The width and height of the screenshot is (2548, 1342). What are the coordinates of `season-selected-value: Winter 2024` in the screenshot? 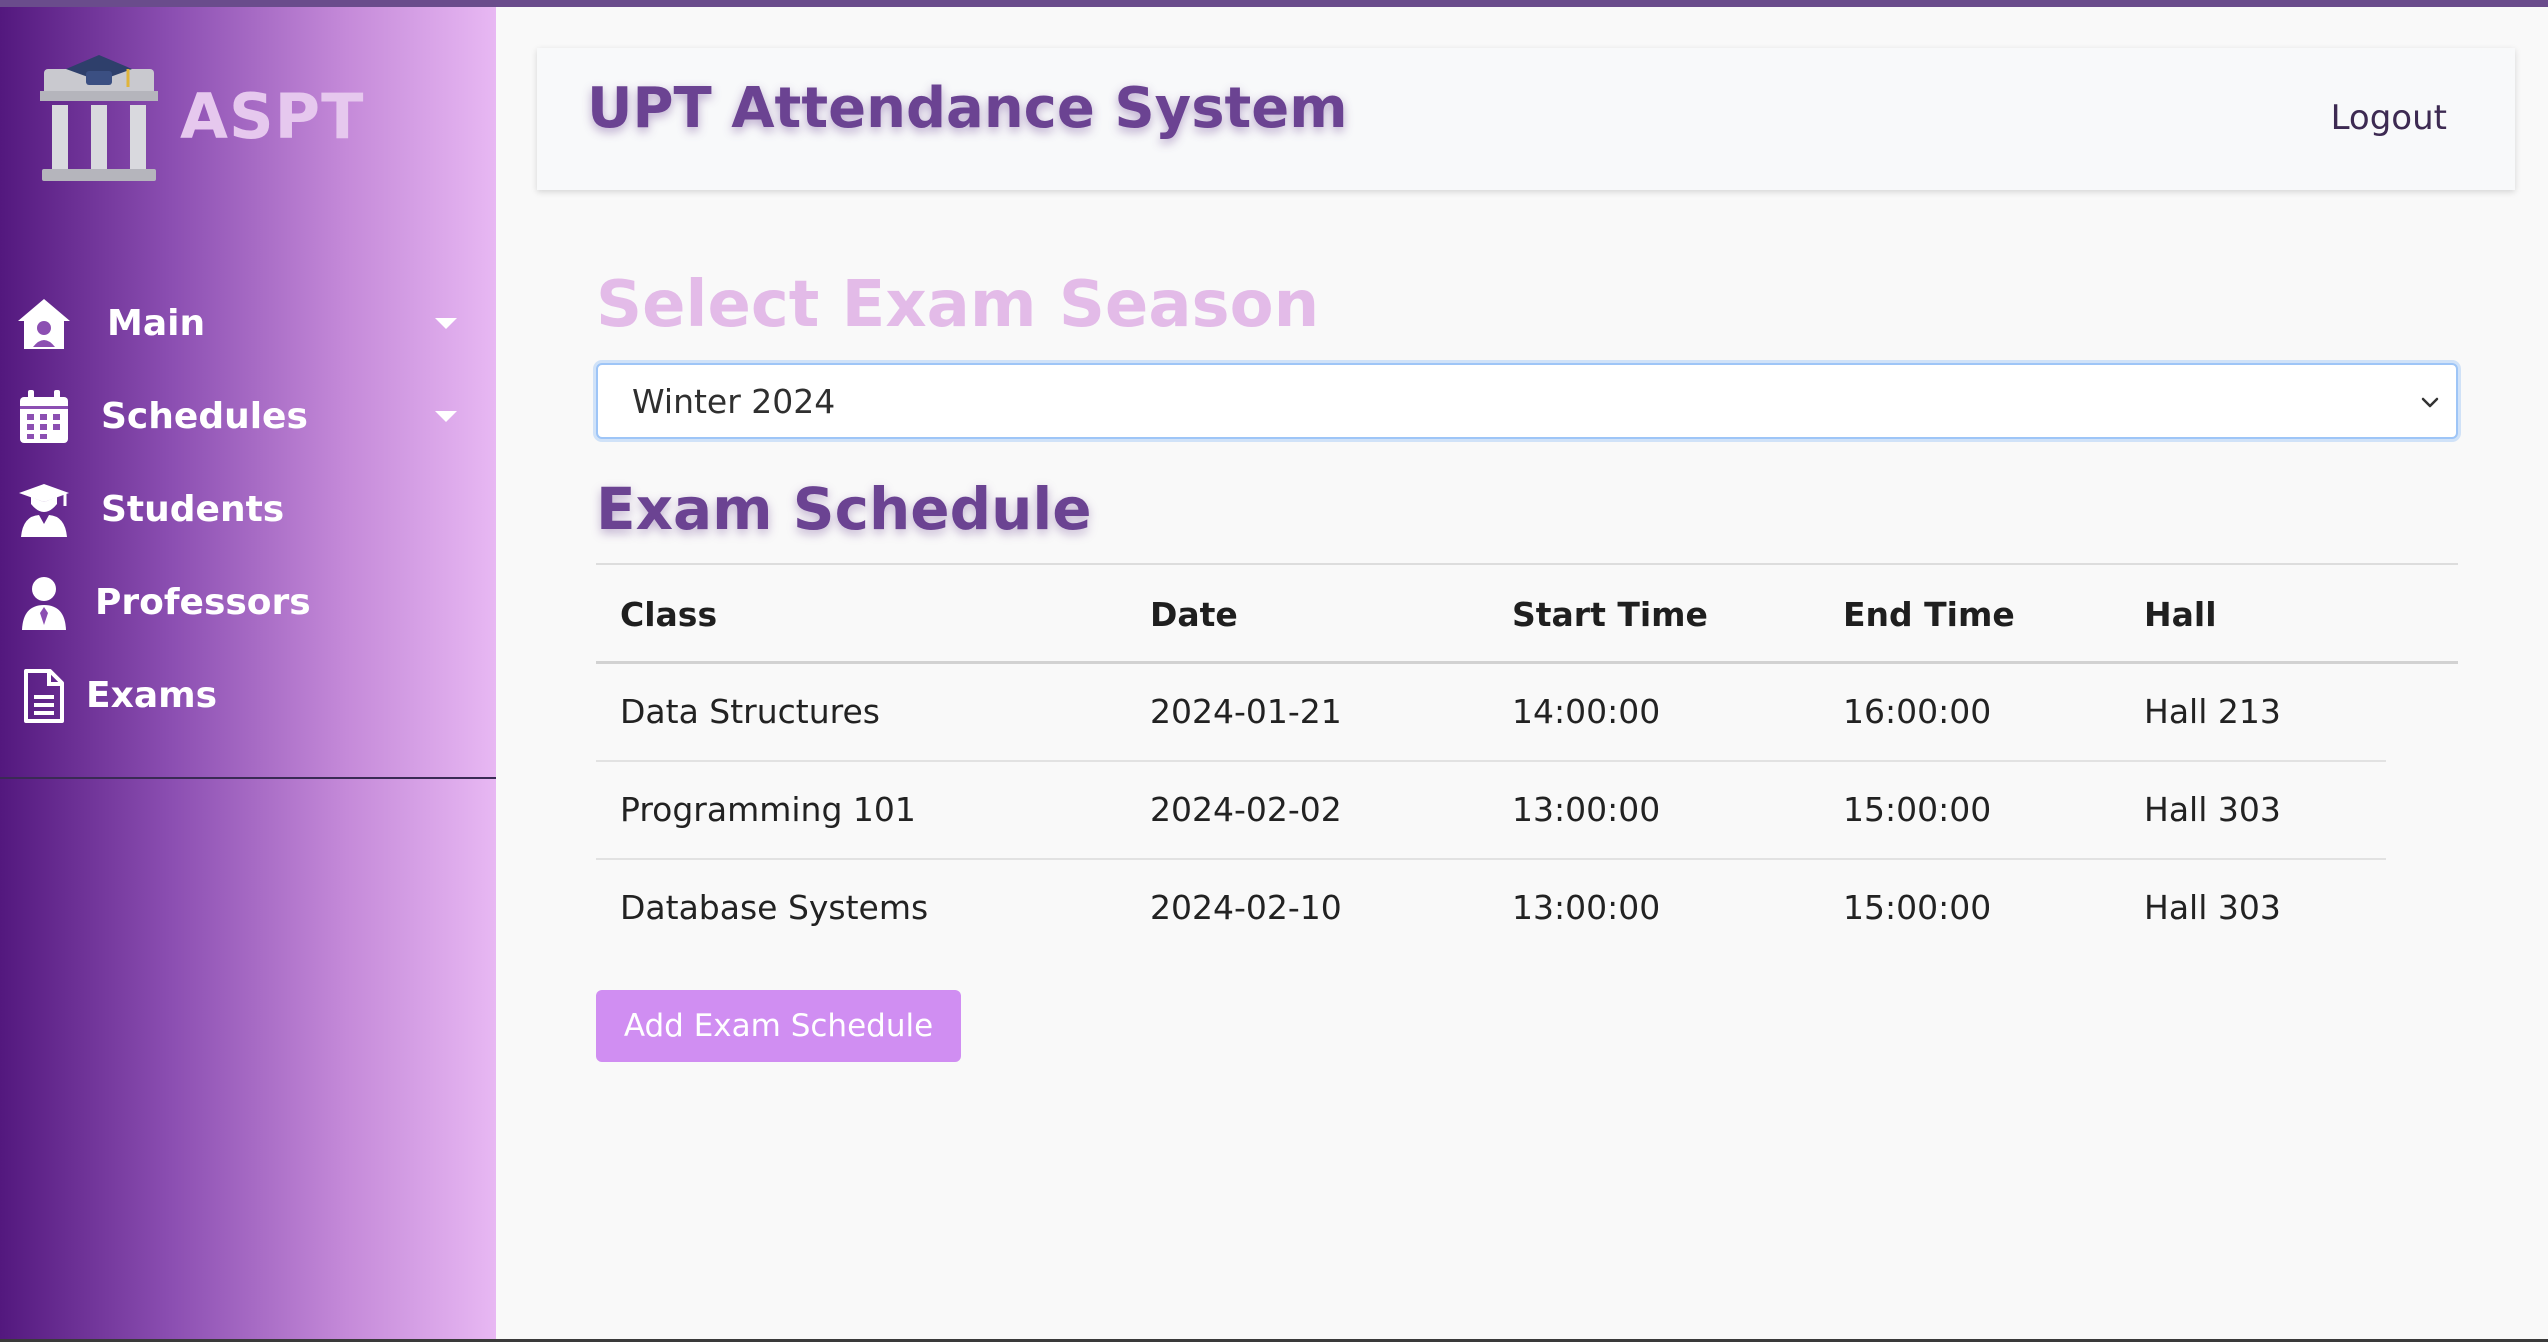 It's located at (734, 401).